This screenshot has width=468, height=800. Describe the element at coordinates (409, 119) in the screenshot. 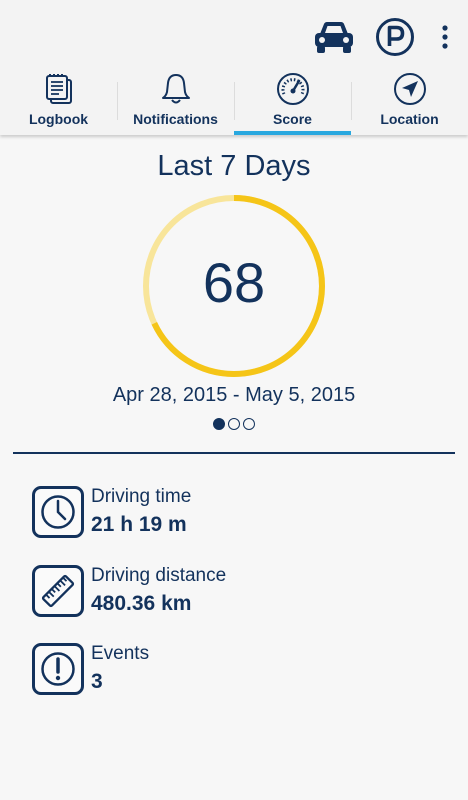

I see `tab-location-label: Location` at that location.